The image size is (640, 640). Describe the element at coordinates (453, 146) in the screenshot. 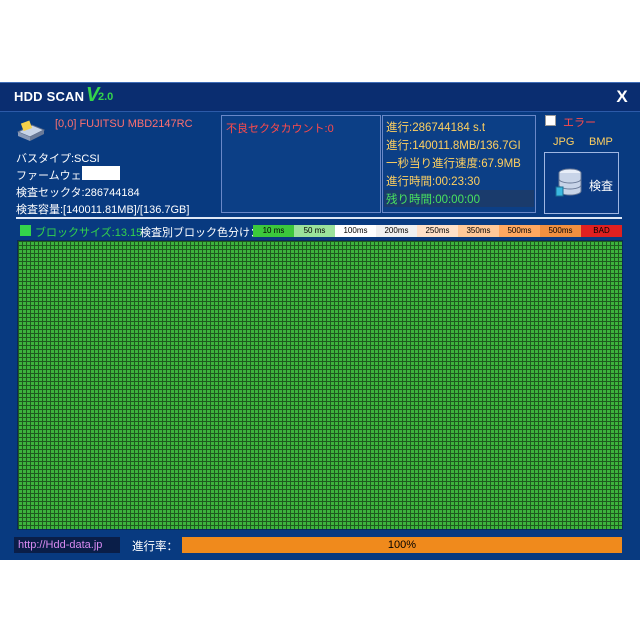

I see `progress-capacity: 進行:140011.8MB/136.7GI` at that location.